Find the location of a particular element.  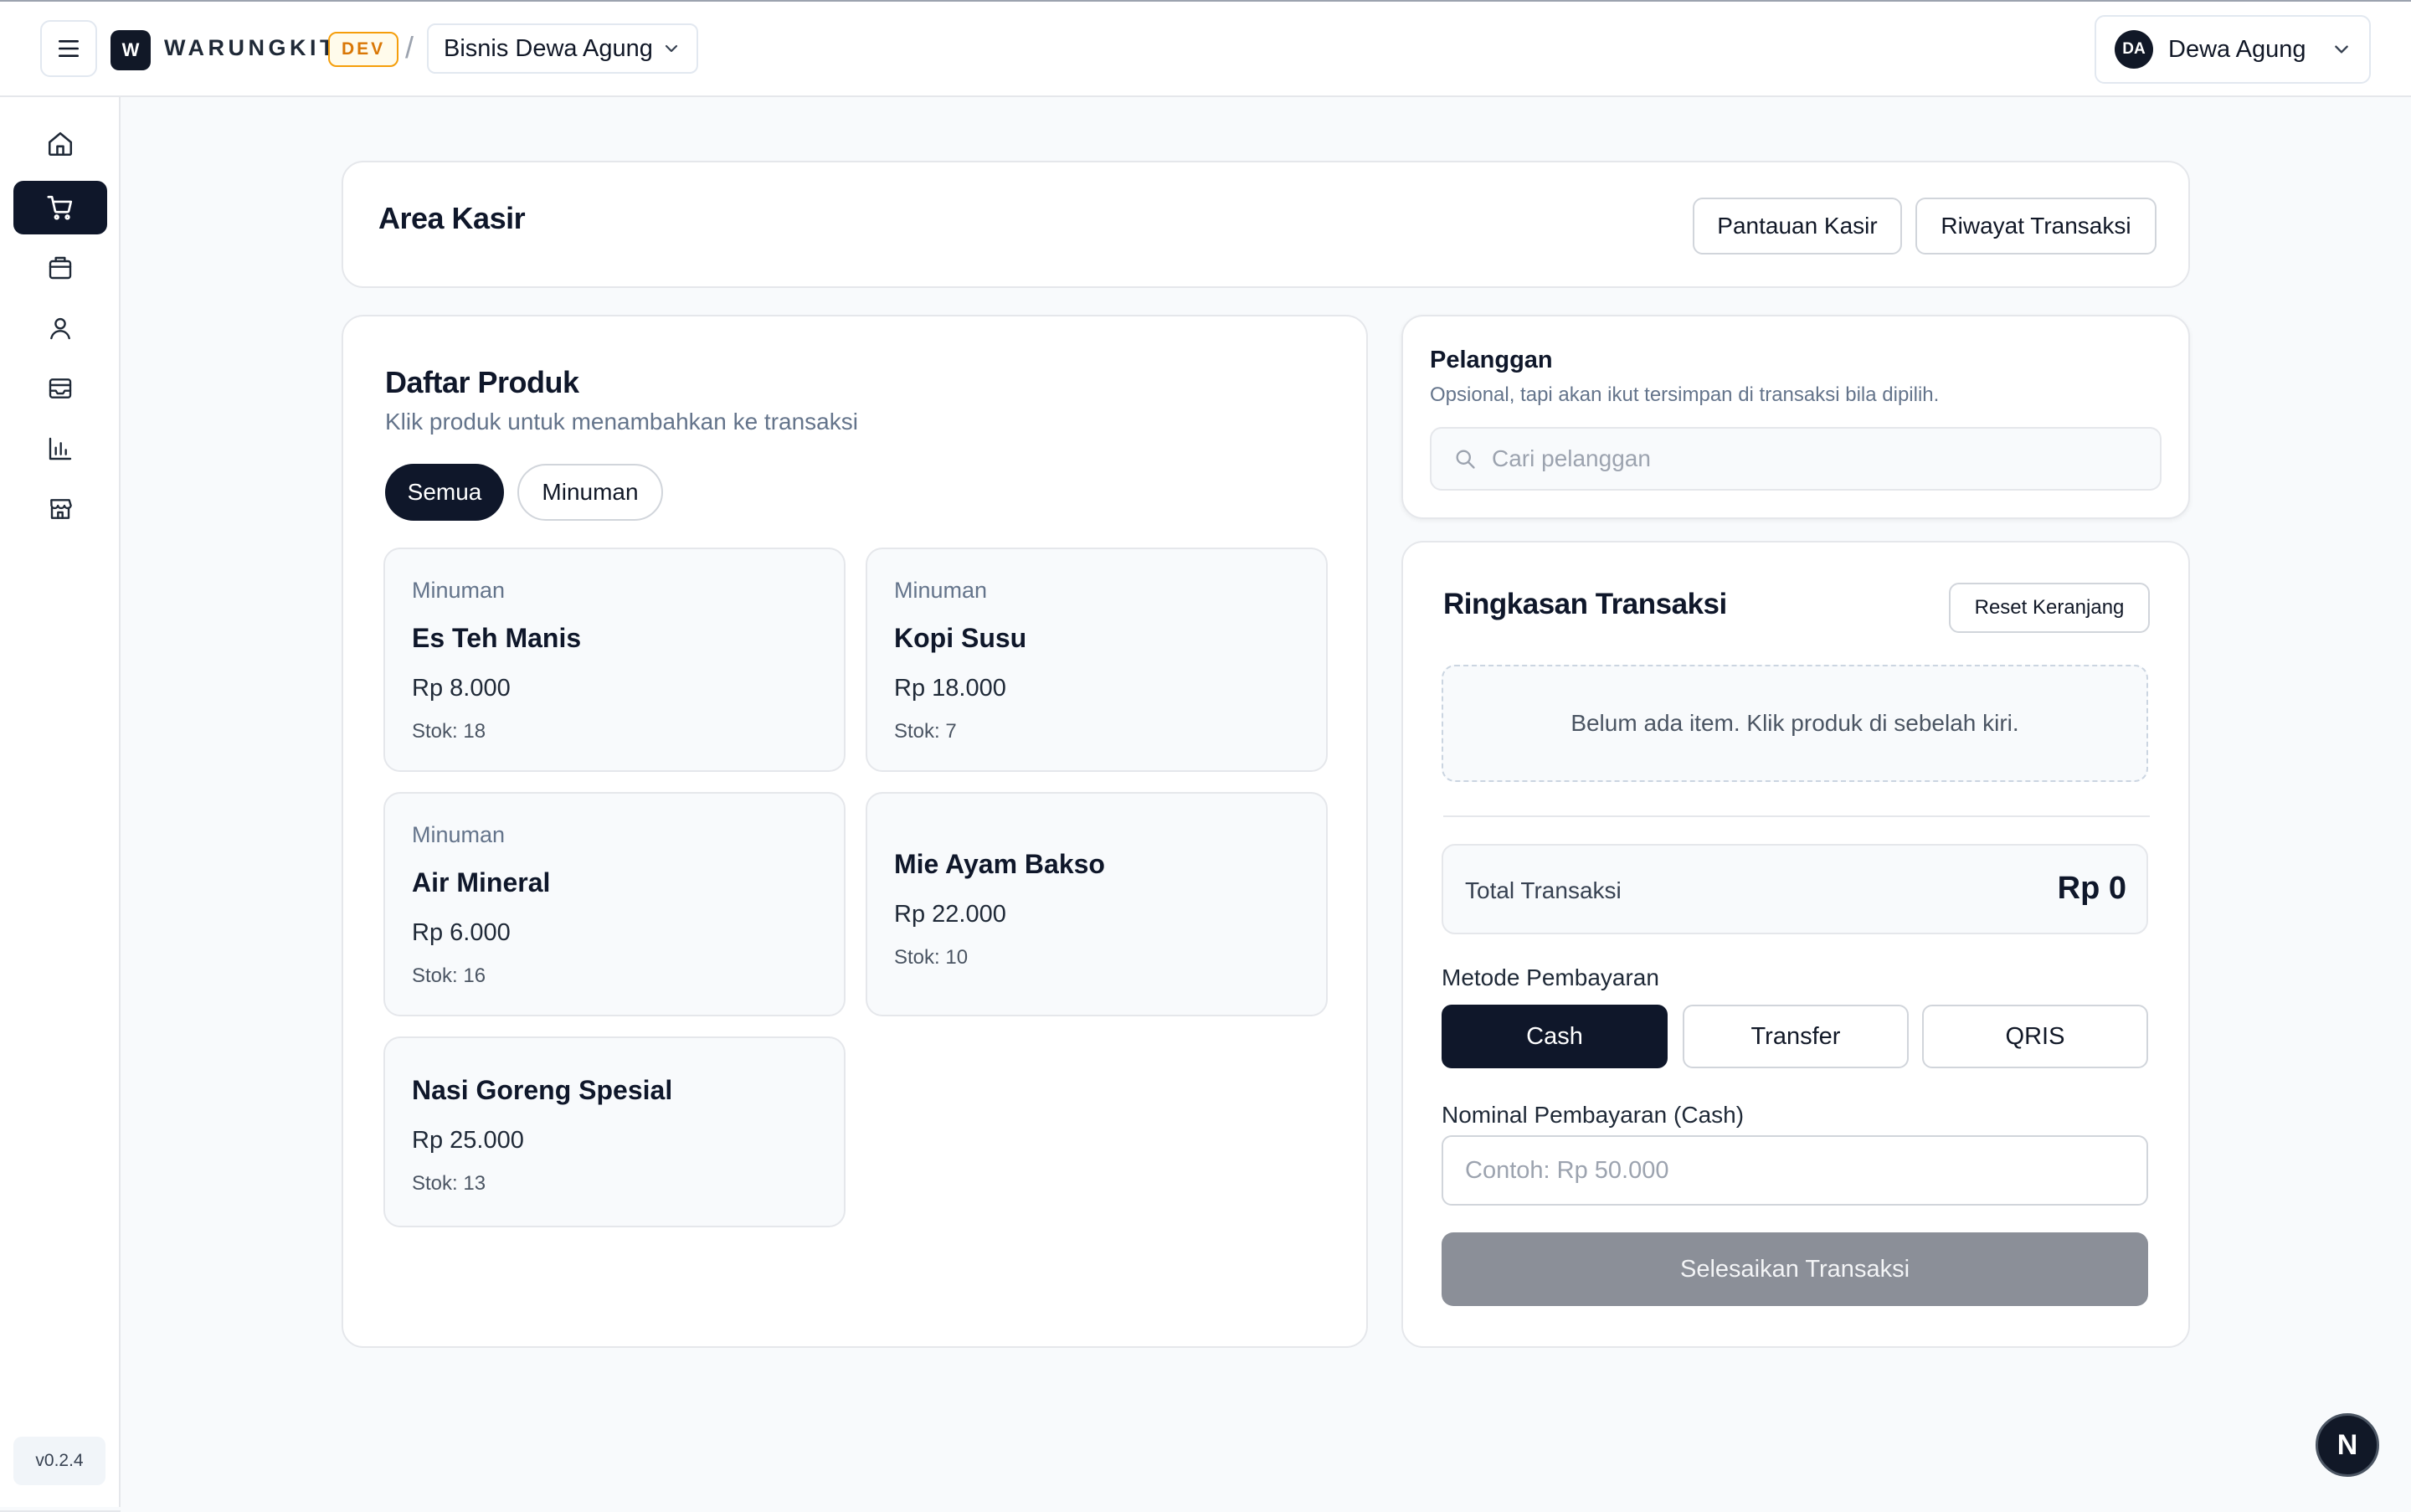

customer-search-input: Cari pelanggan is located at coordinates (1796, 459).